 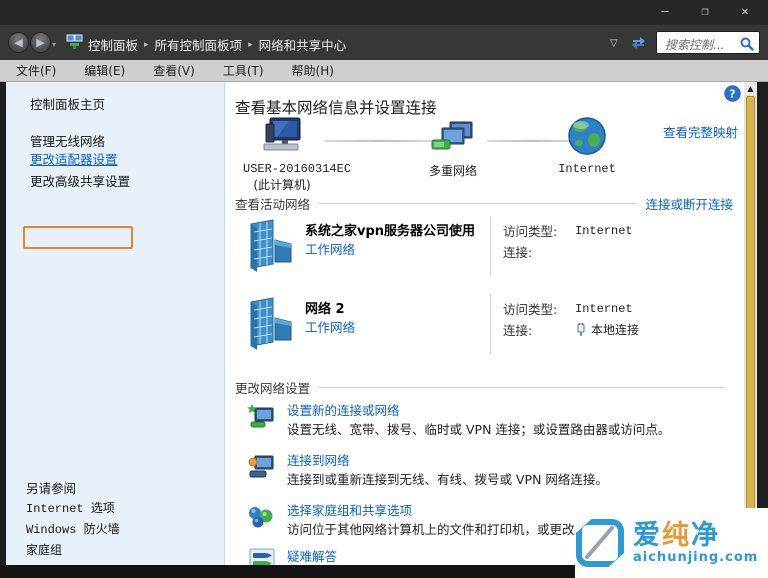 I want to click on sidebar-item-advanced-sharing: 更改高级共享设置, so click(x=80, y=180).